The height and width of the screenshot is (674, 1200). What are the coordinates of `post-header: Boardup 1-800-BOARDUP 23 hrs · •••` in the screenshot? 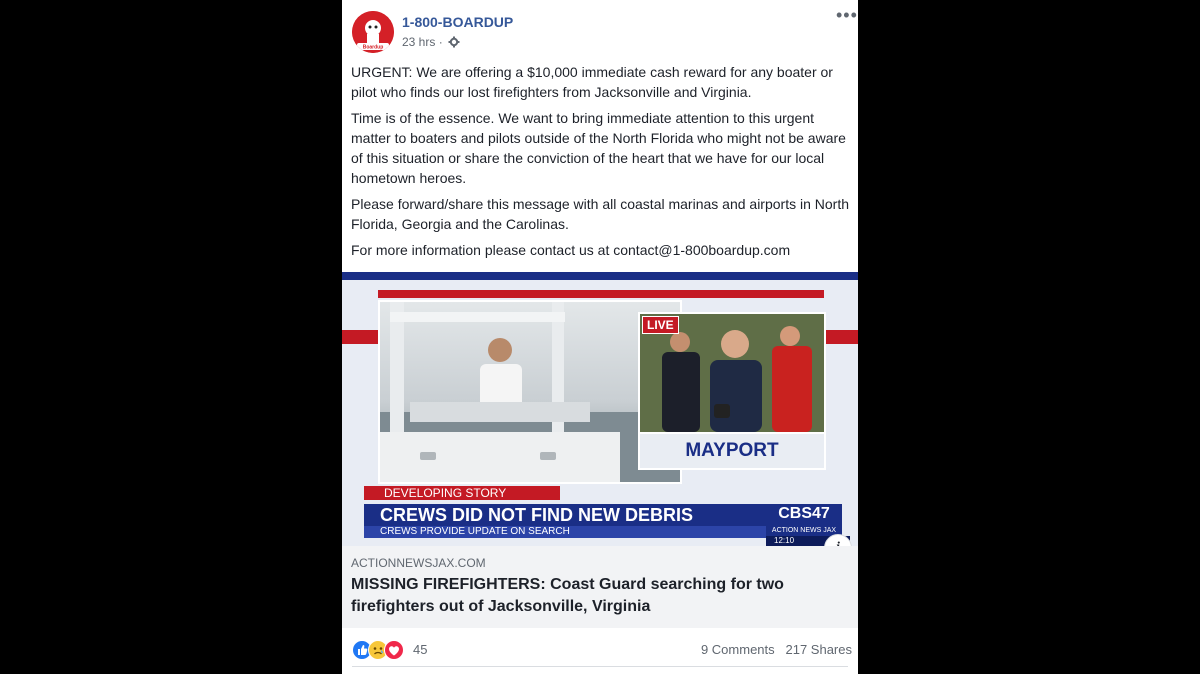 It's located at (600, 30).